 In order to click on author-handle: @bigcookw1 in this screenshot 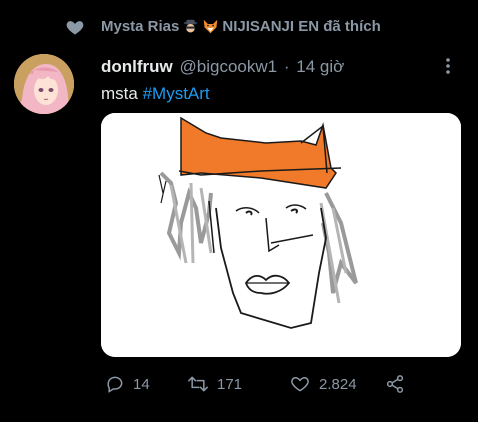, I will do `click(229, 66)`.